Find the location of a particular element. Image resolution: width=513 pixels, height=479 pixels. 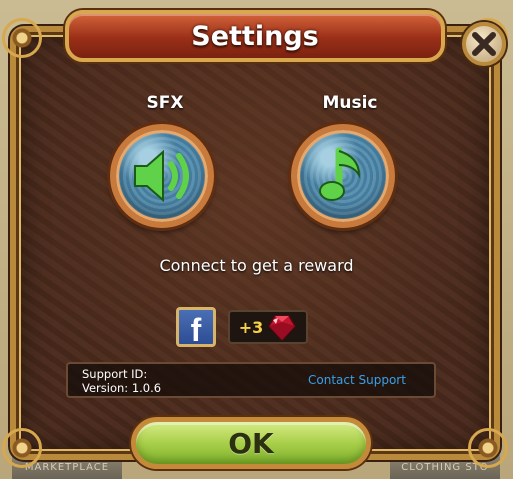

reward-amount: +3 is located at coordinates (251, 327).